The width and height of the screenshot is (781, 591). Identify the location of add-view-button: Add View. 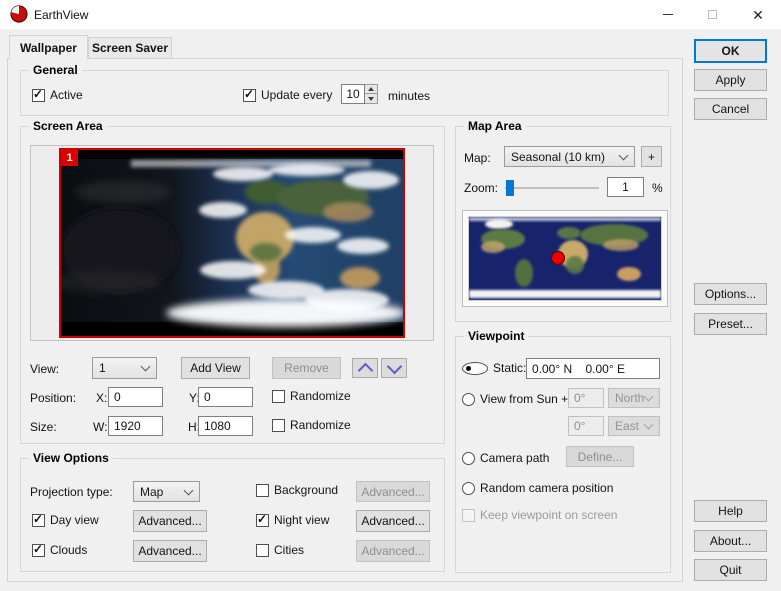
(215, 368).